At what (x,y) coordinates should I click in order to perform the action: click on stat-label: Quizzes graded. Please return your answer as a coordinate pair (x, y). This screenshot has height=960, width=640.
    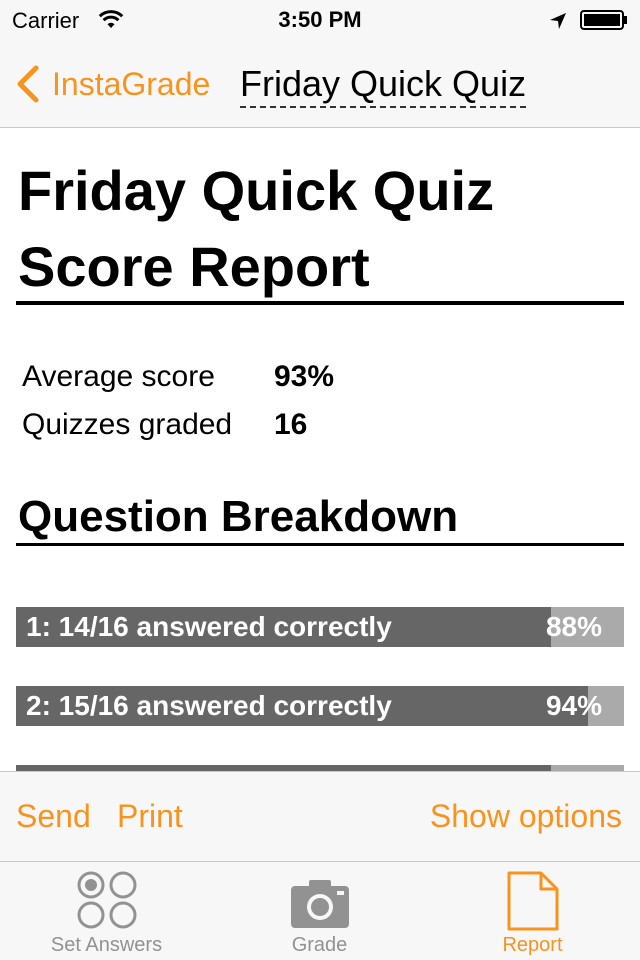
    Looking at the image, I should click on (127, 424).